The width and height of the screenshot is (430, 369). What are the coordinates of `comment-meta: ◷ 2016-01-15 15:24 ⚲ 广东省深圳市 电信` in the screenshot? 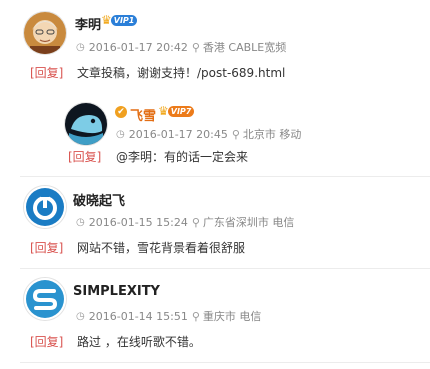 It's located at (185, 222).